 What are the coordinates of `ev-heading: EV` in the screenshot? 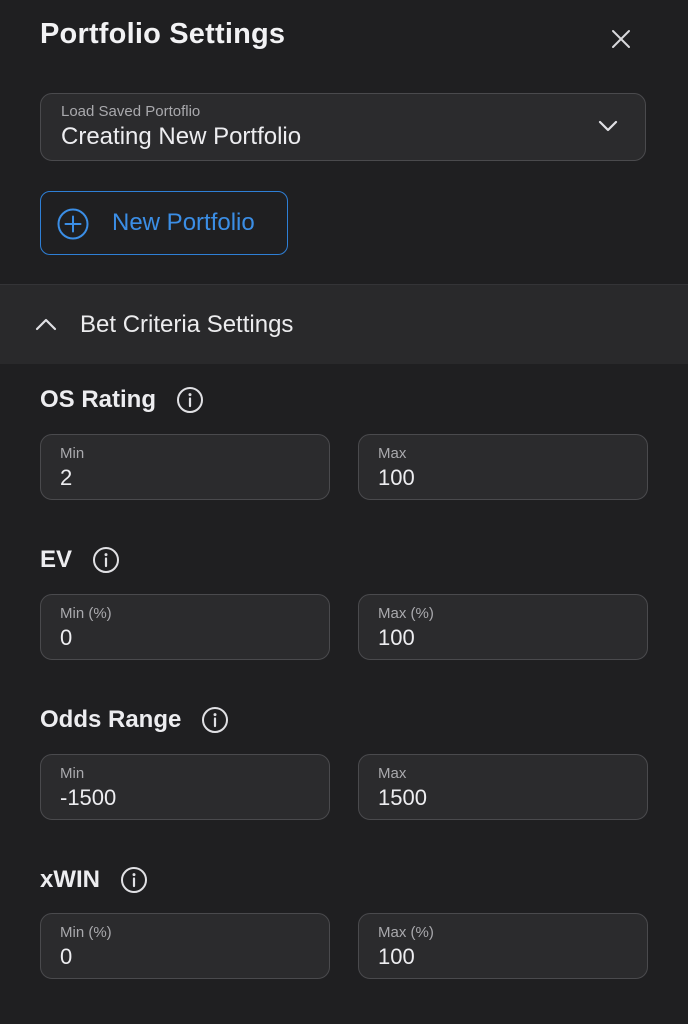 It's located at (80, 560).